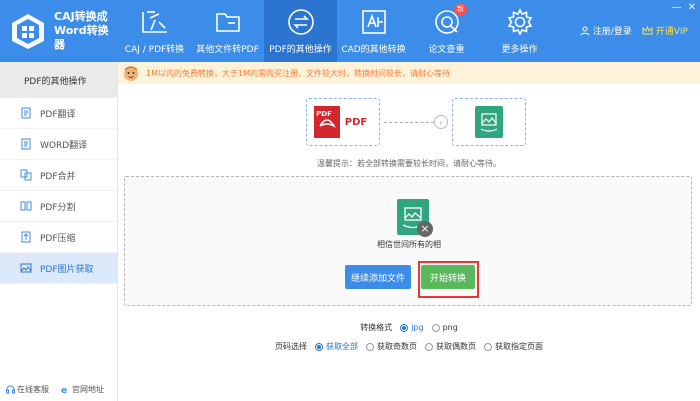 This screenshot has height=401, width=700. Describe the element at coordinates (519, 22) in the screenshot. I see `gear-icon` at that location.